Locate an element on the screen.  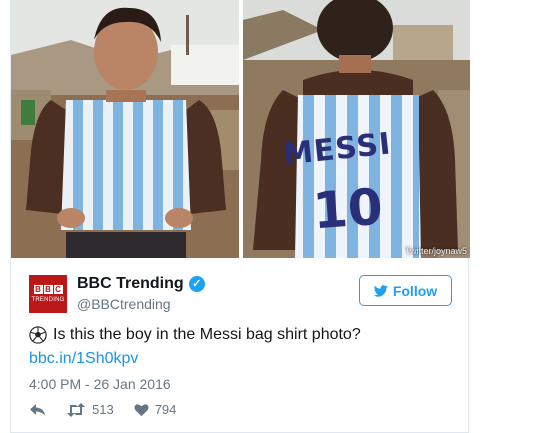
photo-credit: Twitter/joynaw5 is located at coordinates (435, 251).